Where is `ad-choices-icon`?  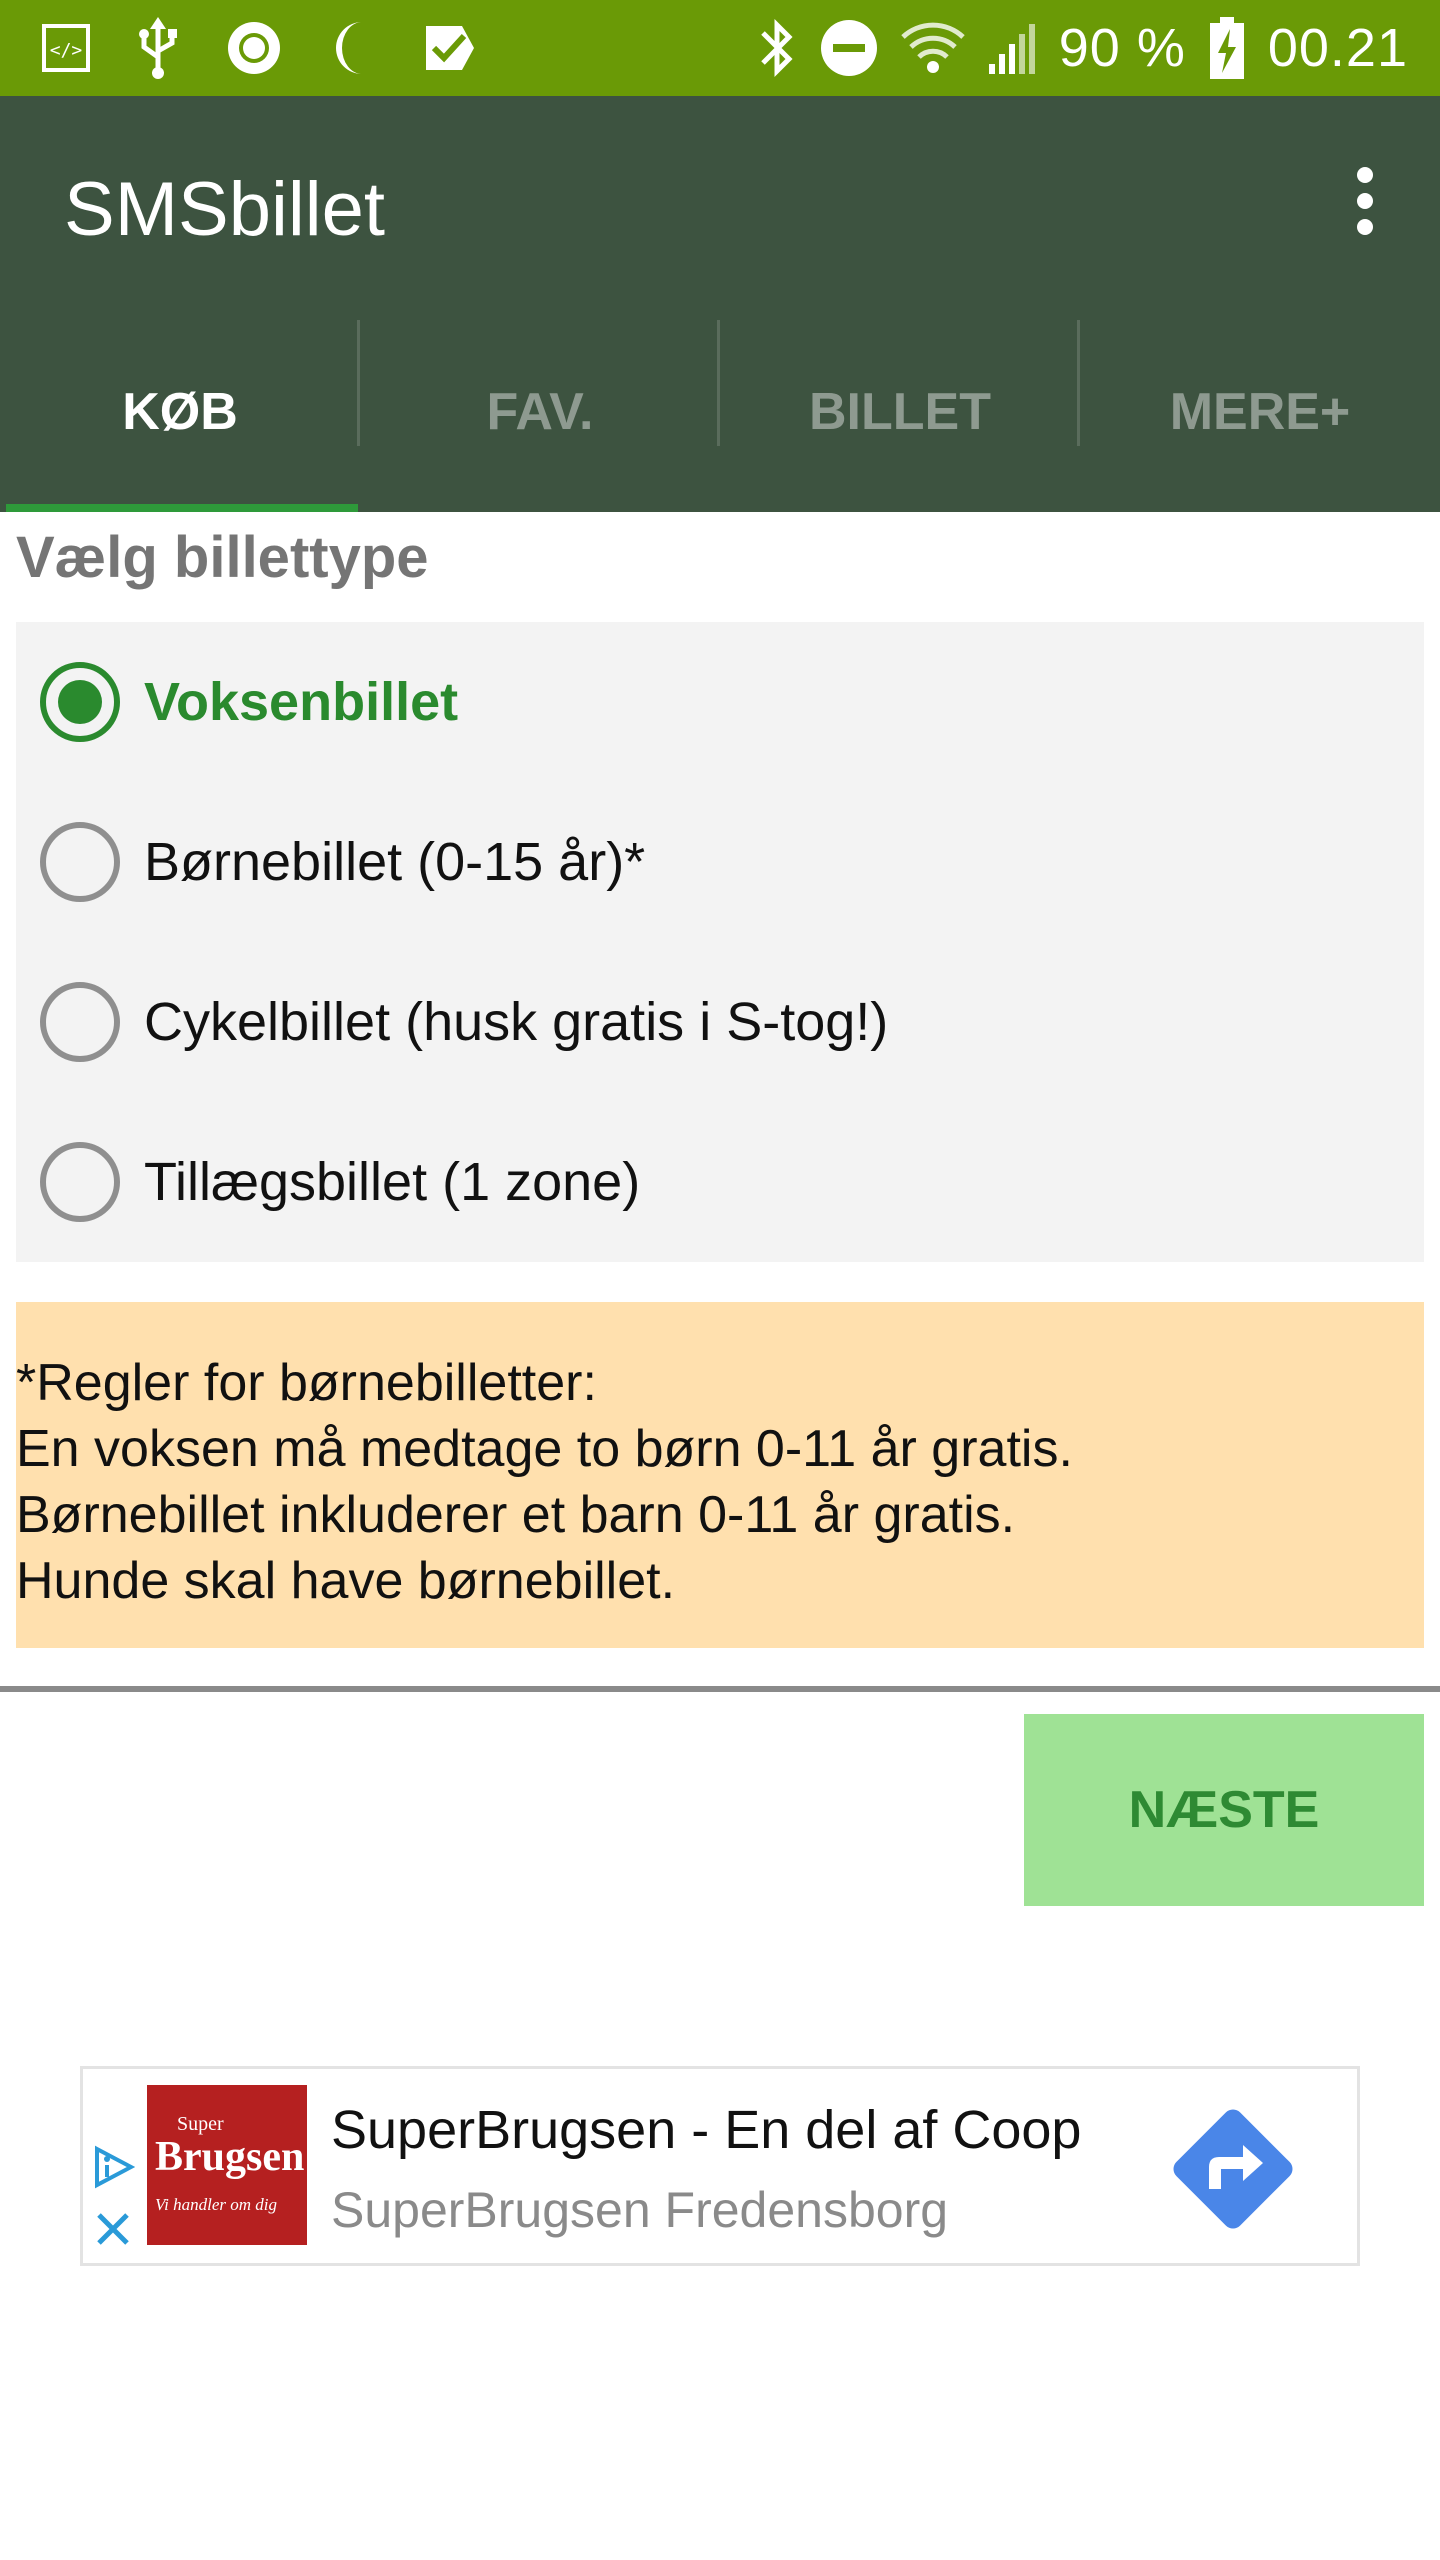 ad-choices-icon is located at coordinates (113, 2167).